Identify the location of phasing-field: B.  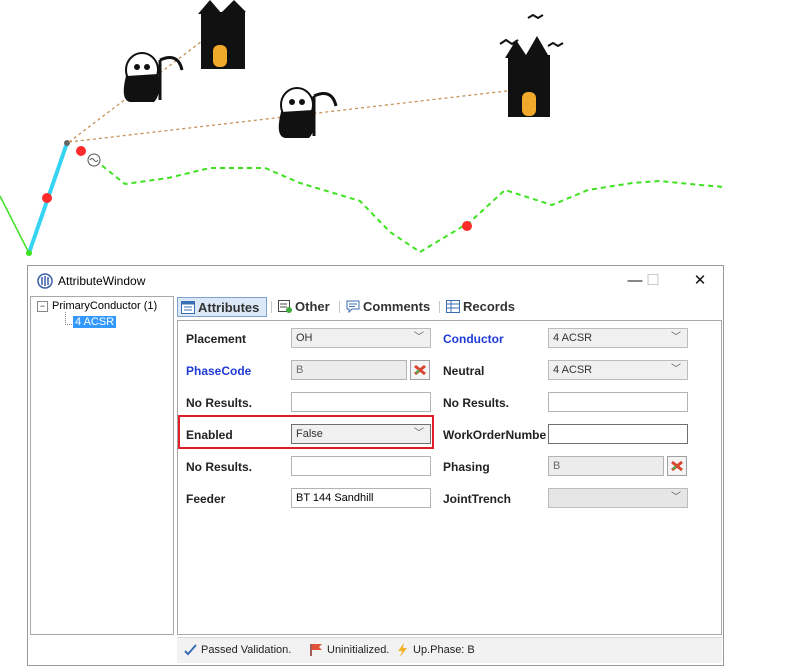
(606, 466).